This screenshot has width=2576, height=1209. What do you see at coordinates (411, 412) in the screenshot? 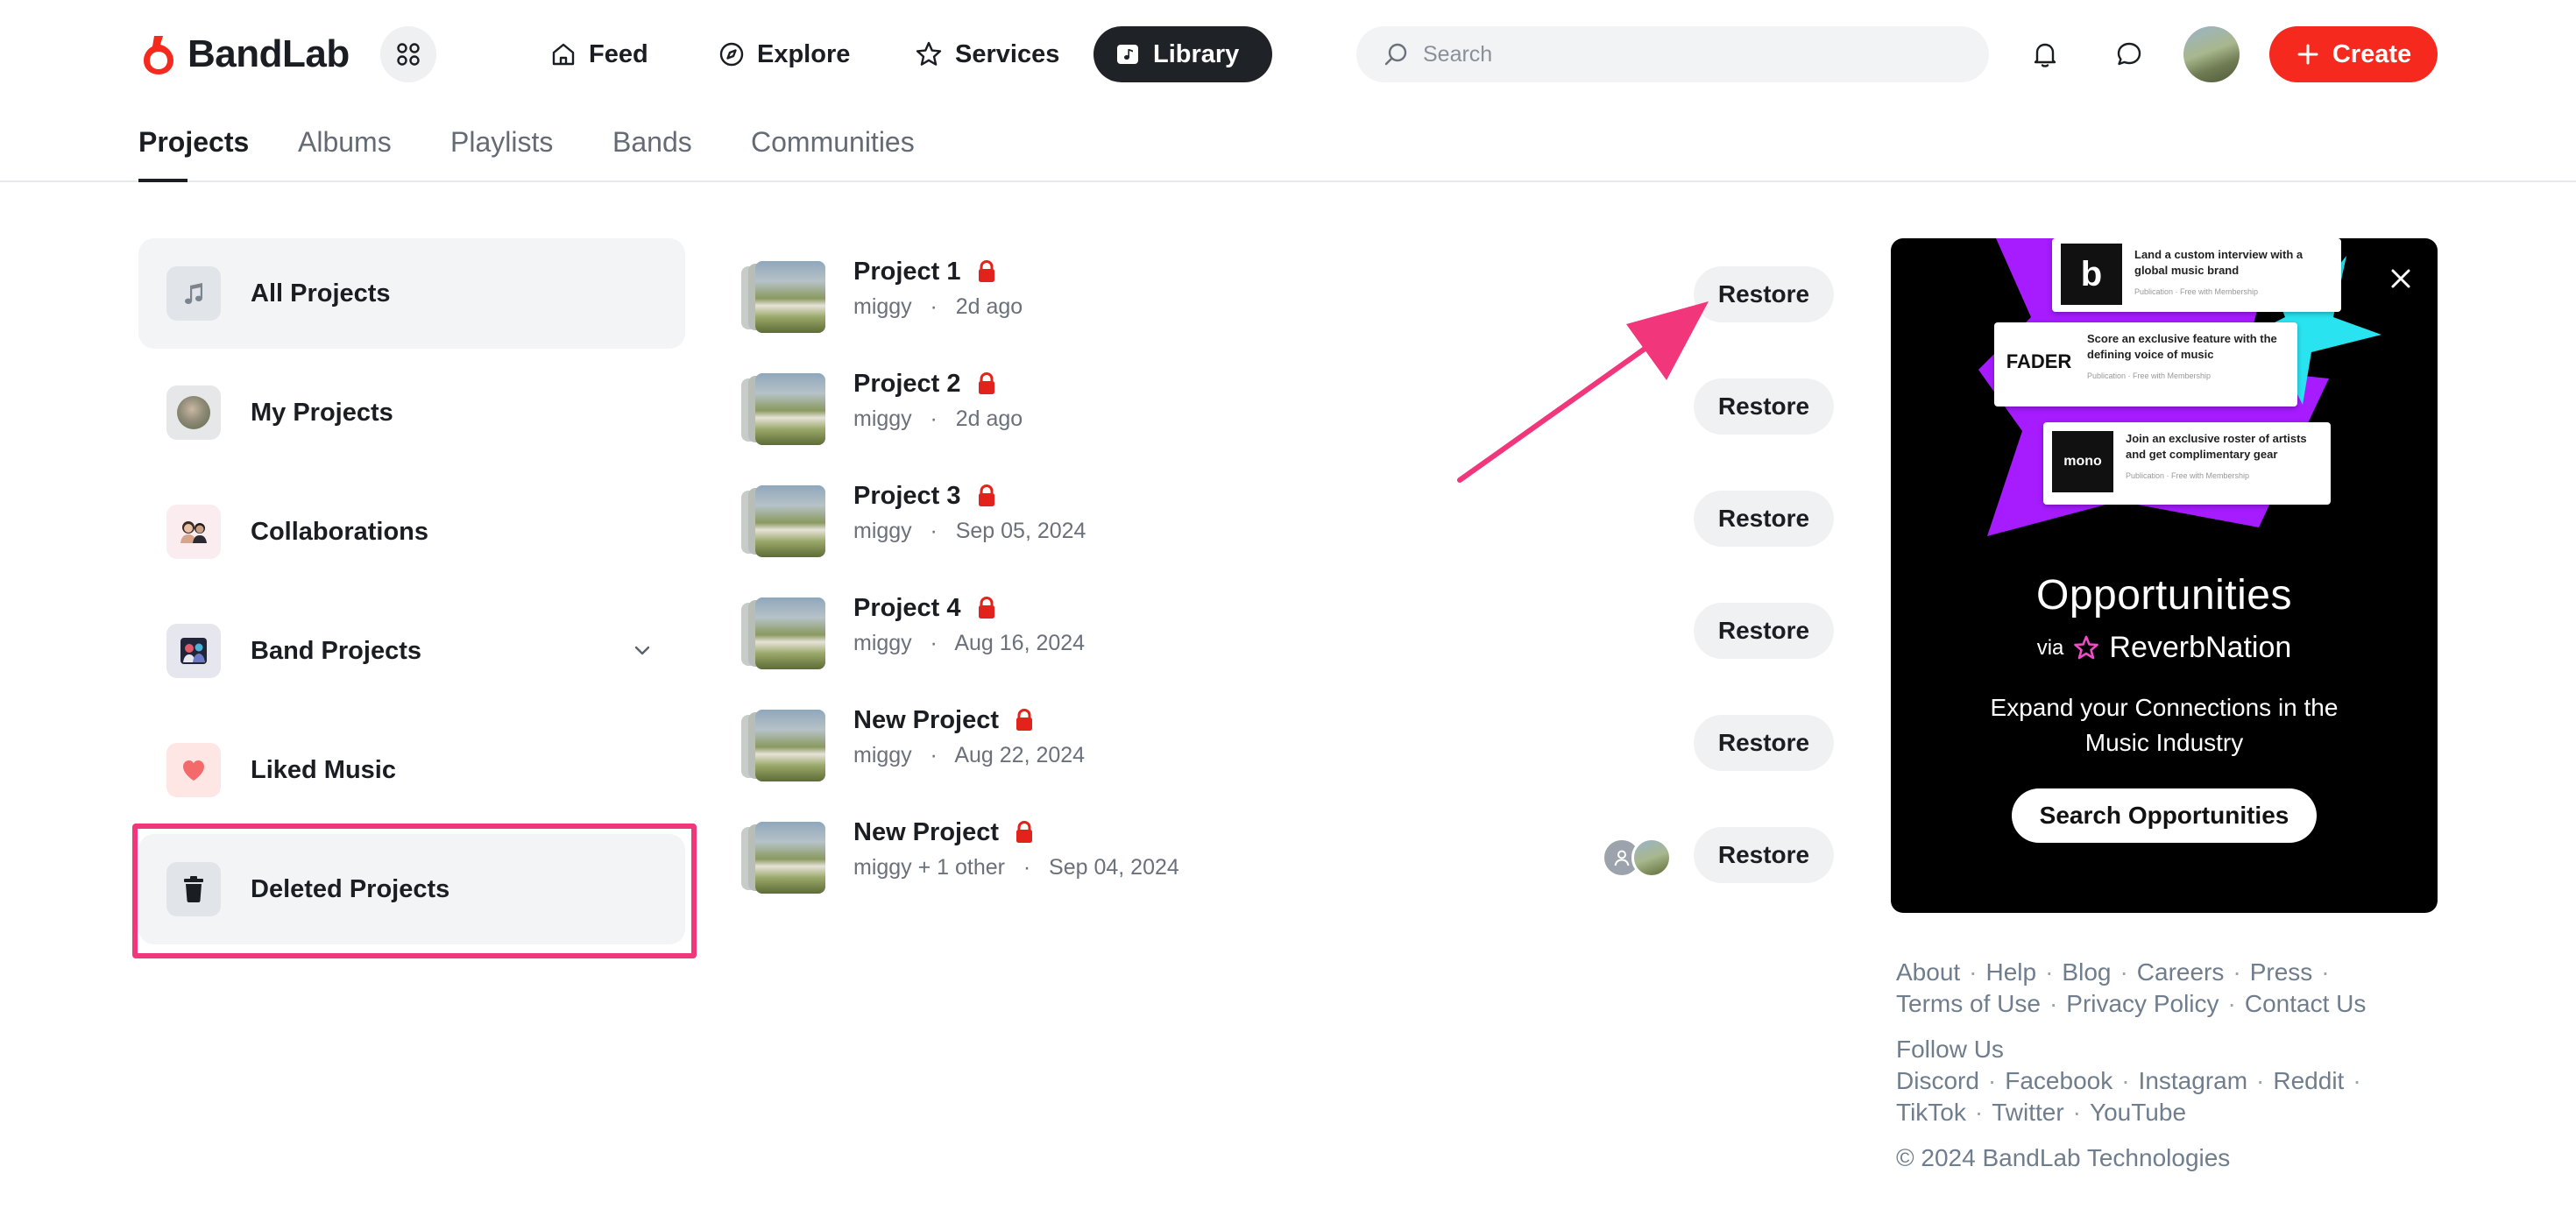
I see `sidebar-item-my-projects: My Projects` at bounding box center [411, 412].